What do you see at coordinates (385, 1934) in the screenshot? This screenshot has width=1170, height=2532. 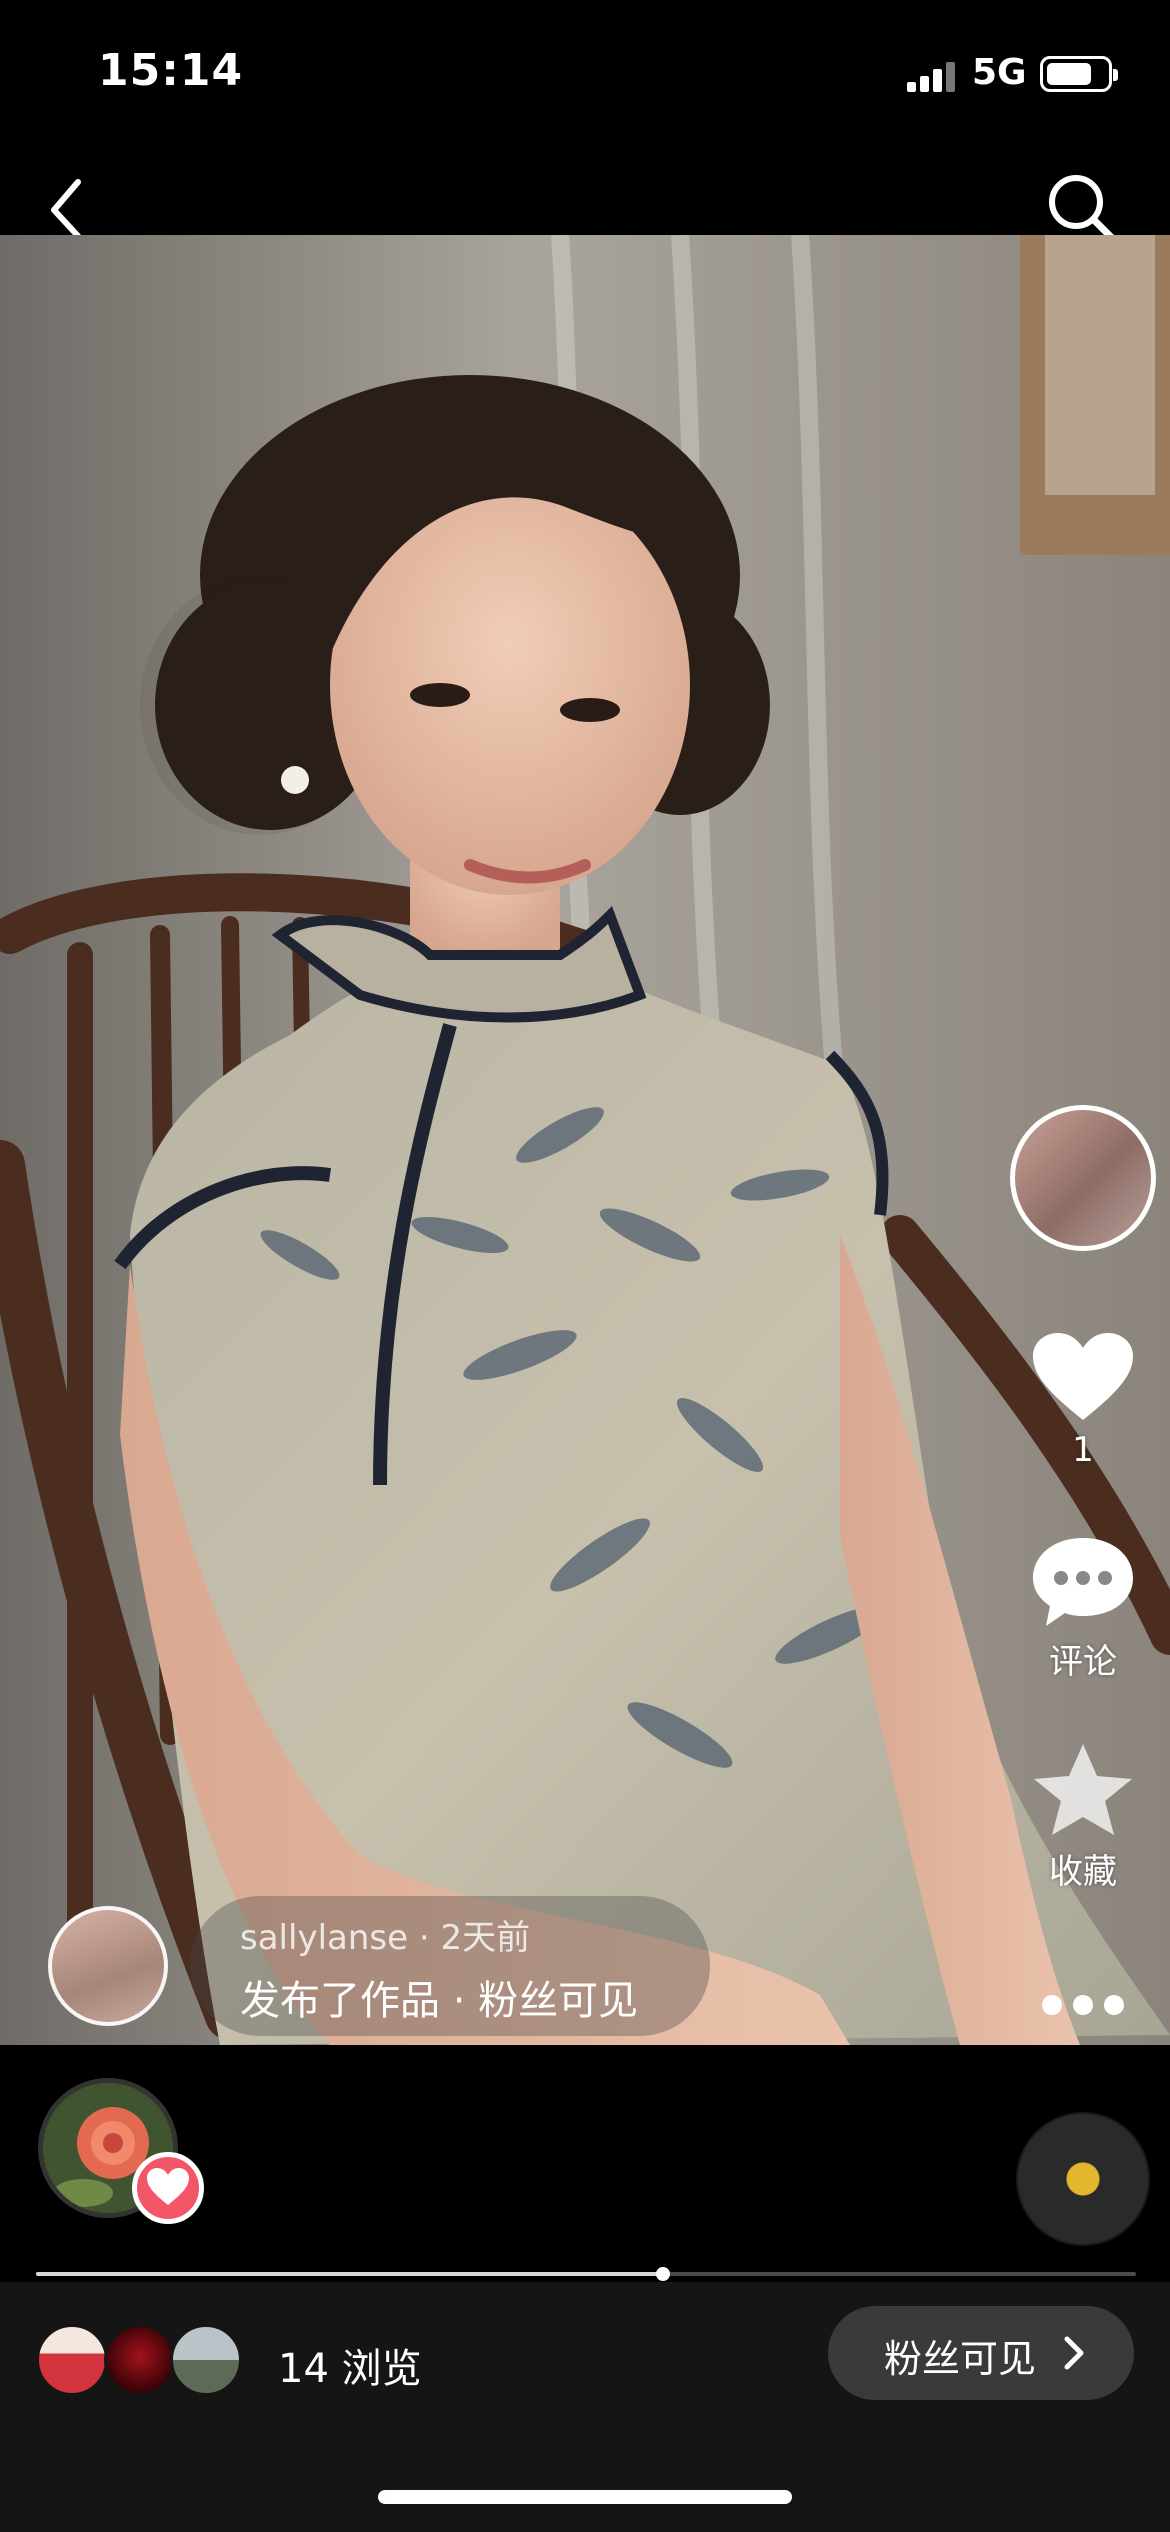 I see `post-username: sallylanse · 2天前` at bounding box center [385, 1934].